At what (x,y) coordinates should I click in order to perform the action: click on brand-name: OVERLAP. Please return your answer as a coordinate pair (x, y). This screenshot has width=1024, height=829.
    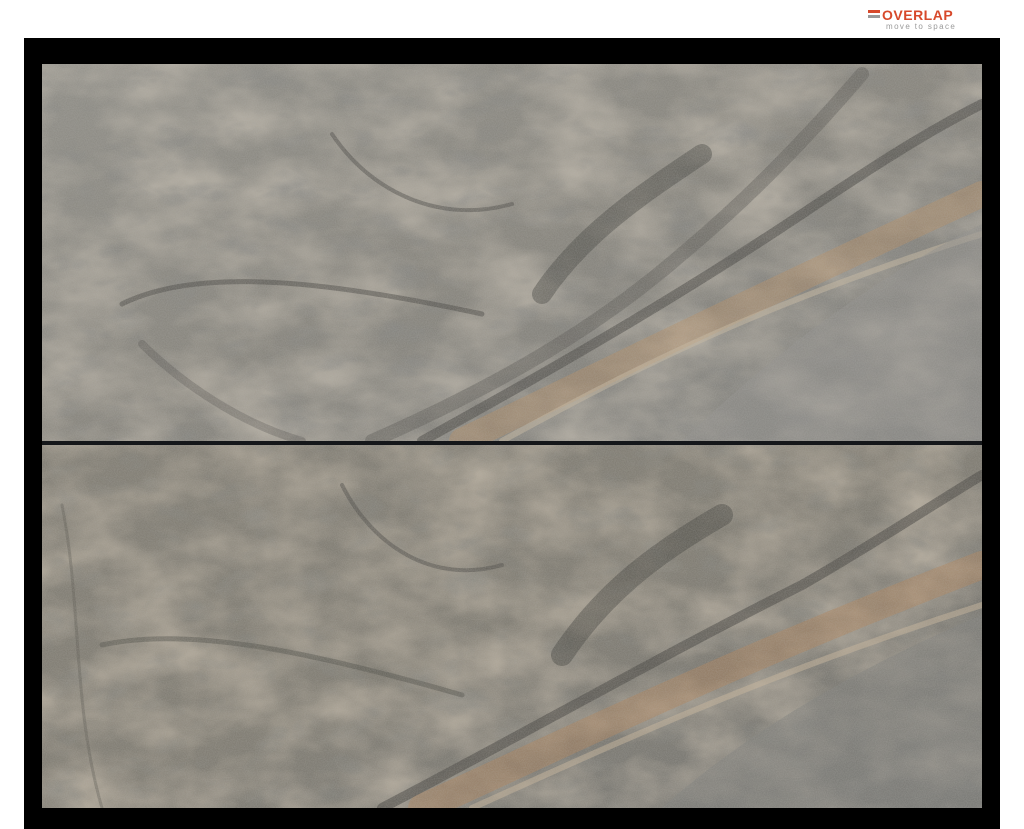
    Looking at the image, I should click on (918, 15).